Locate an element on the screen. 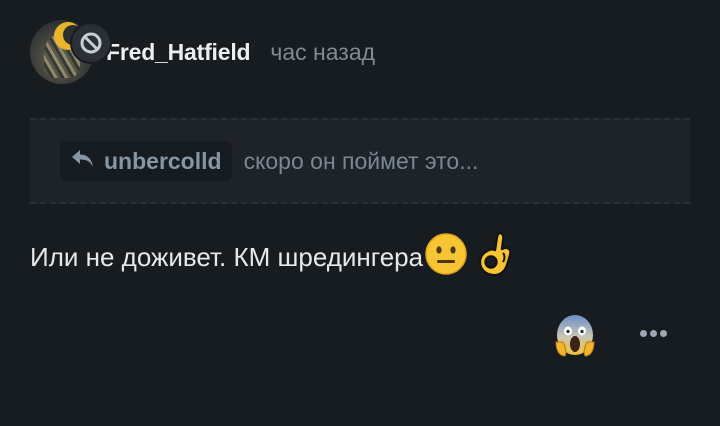 The image size is (720, 426). neutral-face-icon is located at coordinates (446, 257).